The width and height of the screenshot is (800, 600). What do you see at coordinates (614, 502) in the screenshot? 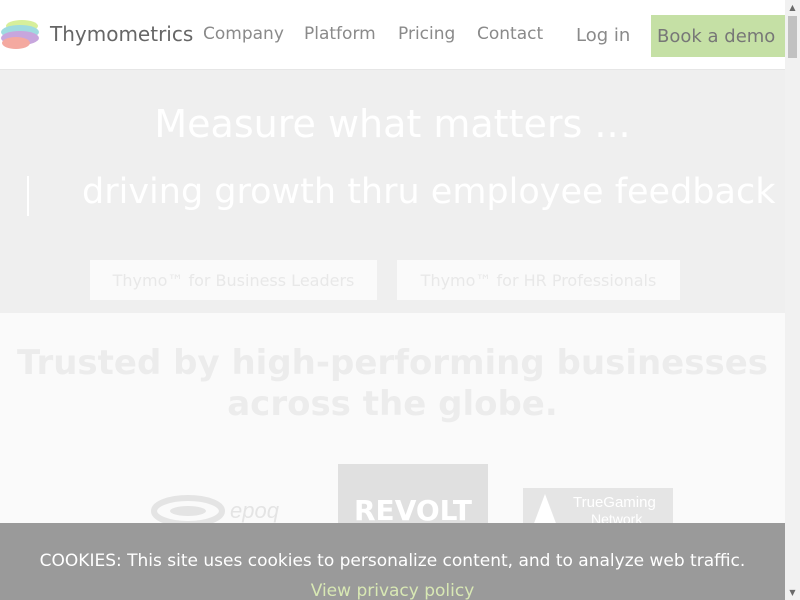
I see `tgn-logo-line1: TrueGaming` at bounding box center [614, 502].